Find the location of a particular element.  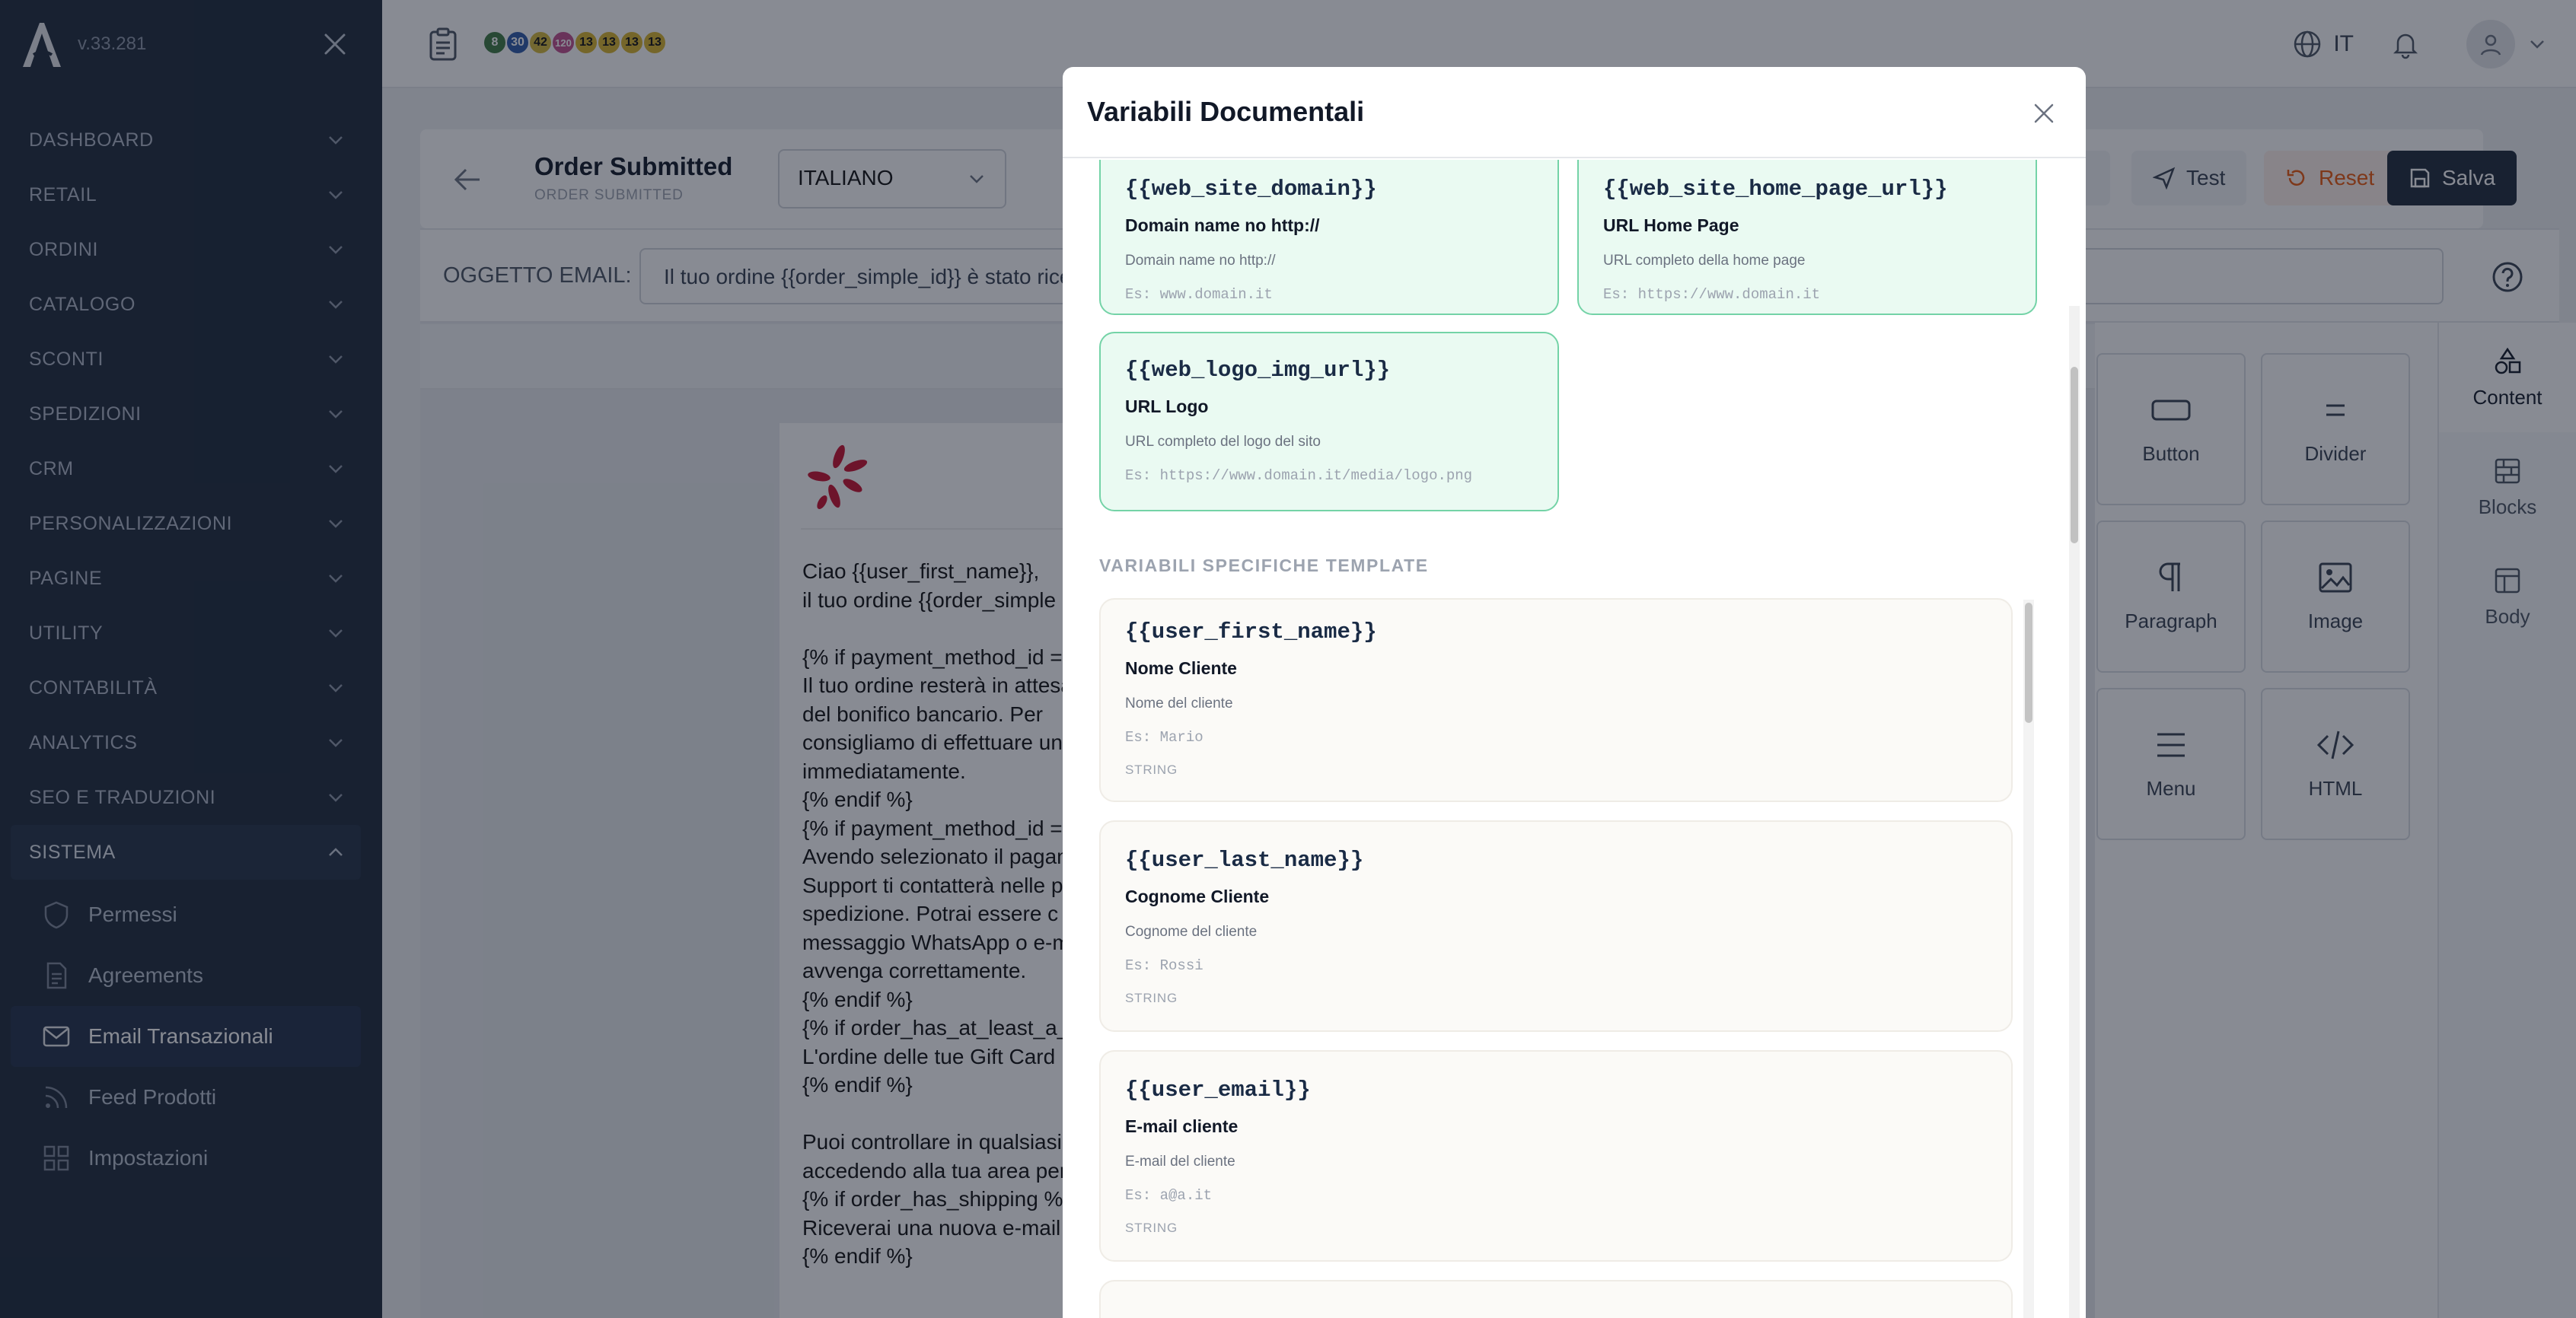

variable-name: Nome Cliente is located at coordinates (1181, 668).